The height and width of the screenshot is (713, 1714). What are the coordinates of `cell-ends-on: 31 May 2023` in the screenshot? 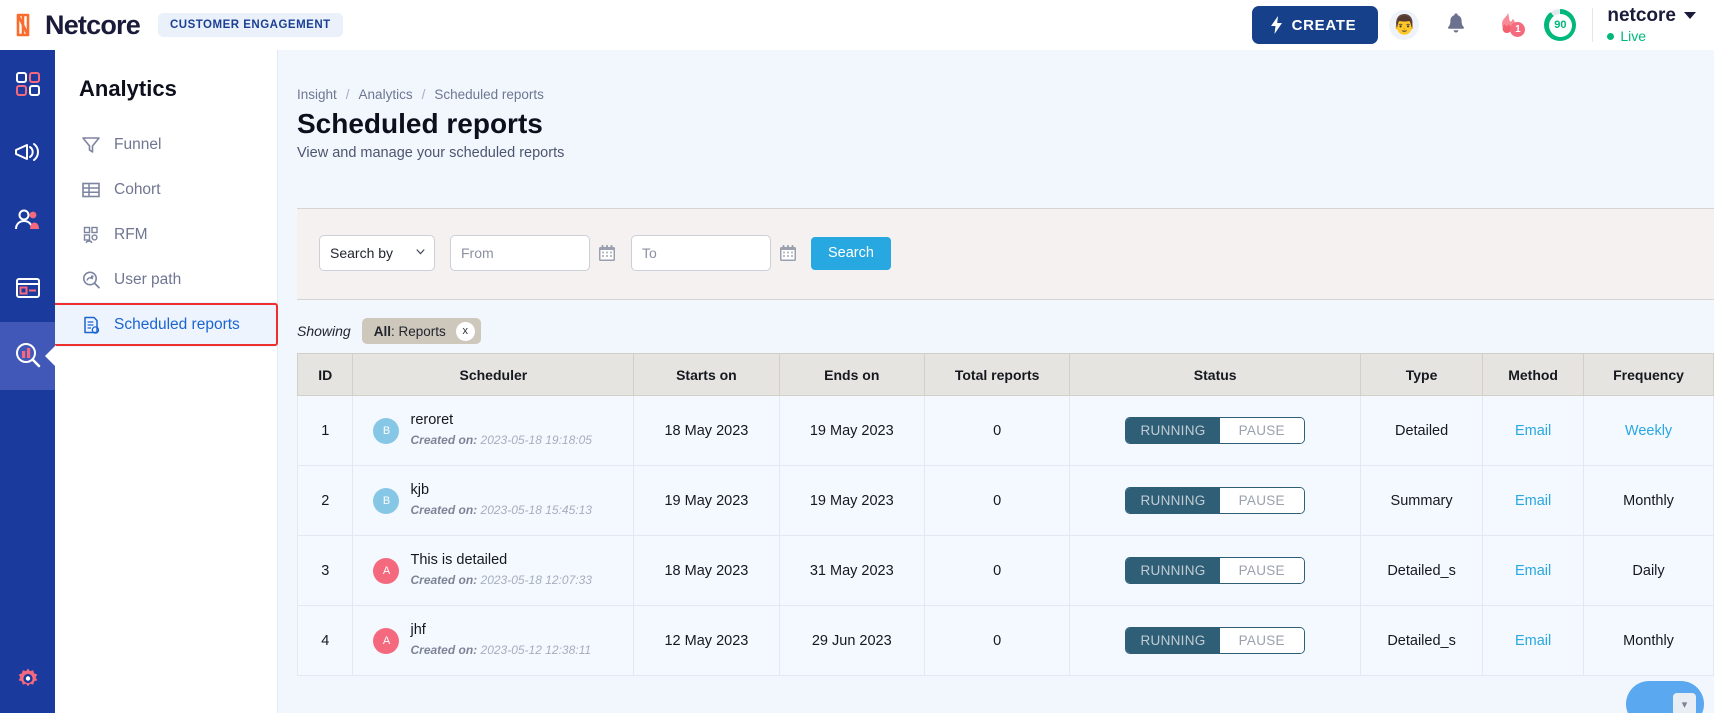 It's located at (851, 570).